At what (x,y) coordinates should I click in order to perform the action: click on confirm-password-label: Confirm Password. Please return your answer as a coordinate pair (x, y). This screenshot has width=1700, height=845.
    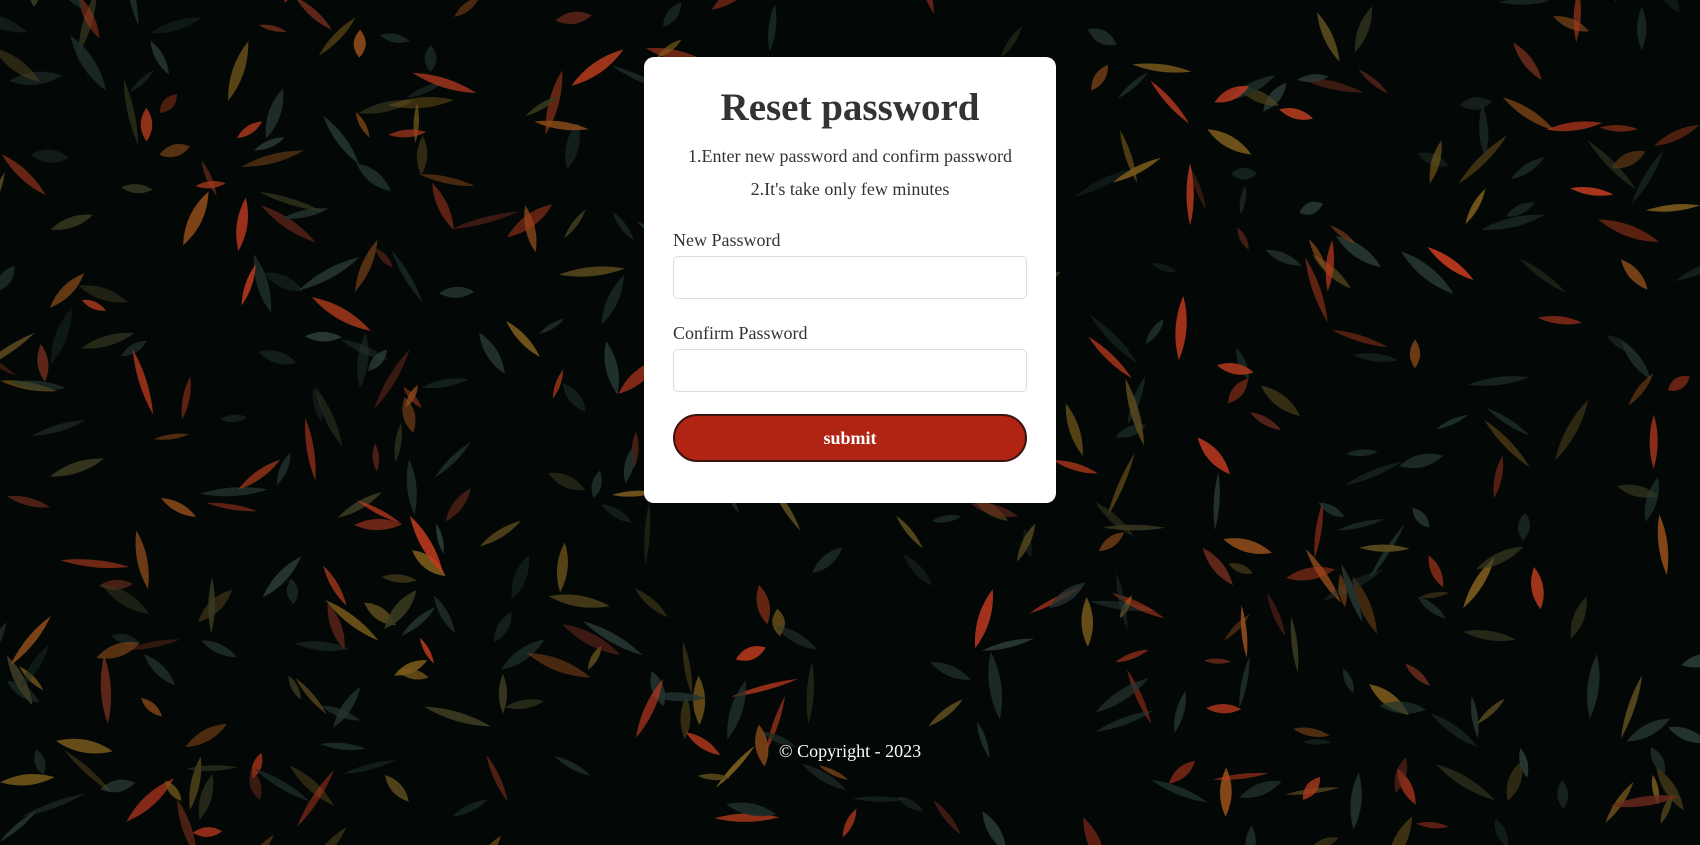
    Looking at the image, I should click on (740, 333).